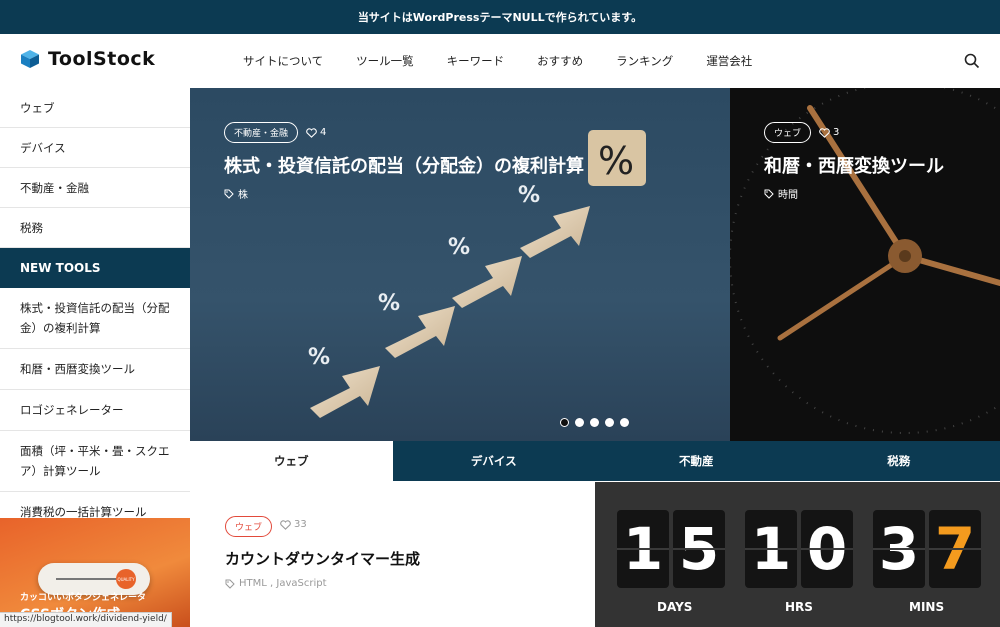 The width and height of the screenshot is (1000, 627). What do you see at coordinates (898, 461) in the screenshot?
I see `tab-tax: 税務` at bounding box center [898, 461].